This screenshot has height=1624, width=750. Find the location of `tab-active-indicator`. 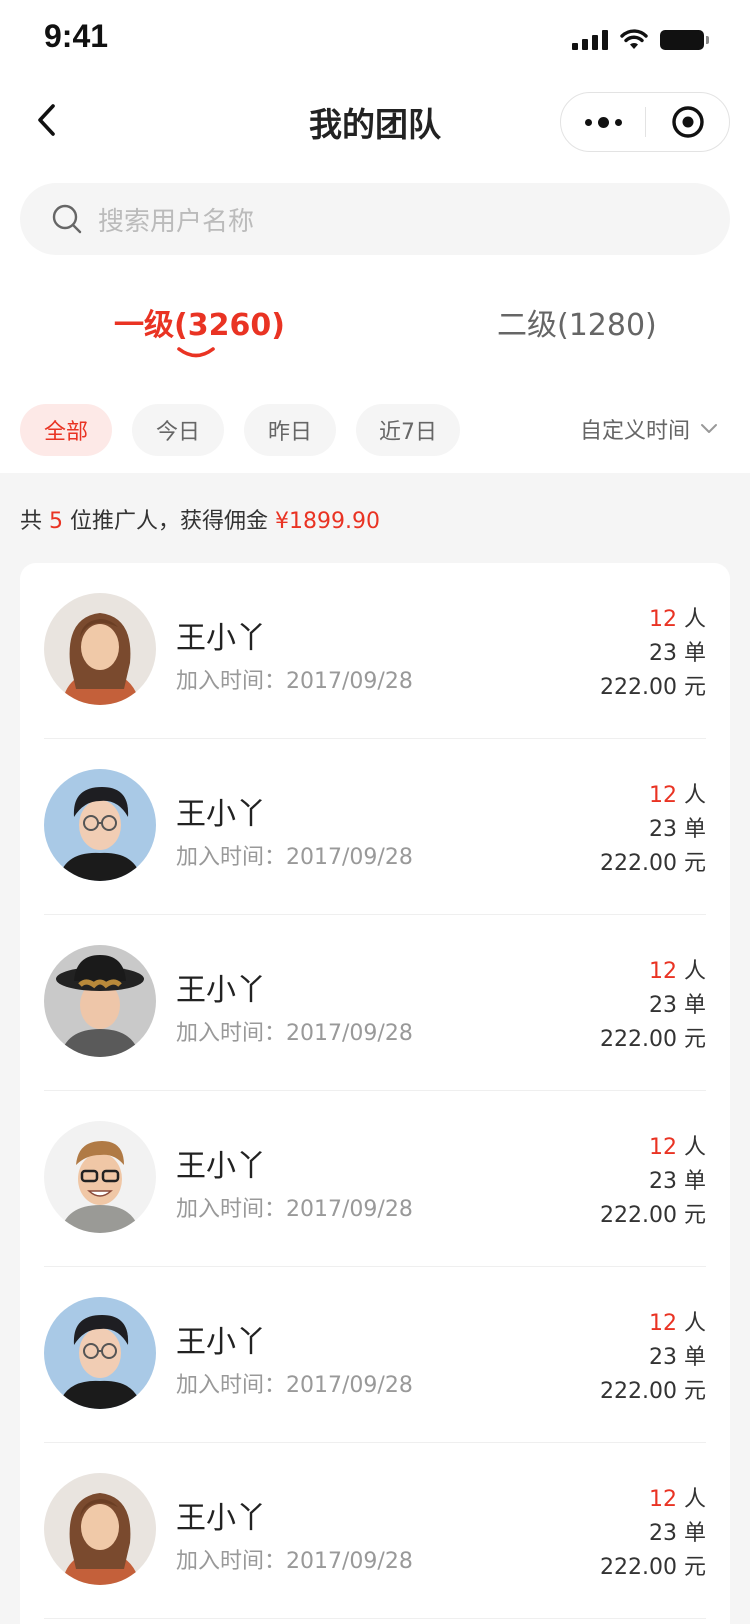

tab-active-indicator is located at coordinates (196, 352).